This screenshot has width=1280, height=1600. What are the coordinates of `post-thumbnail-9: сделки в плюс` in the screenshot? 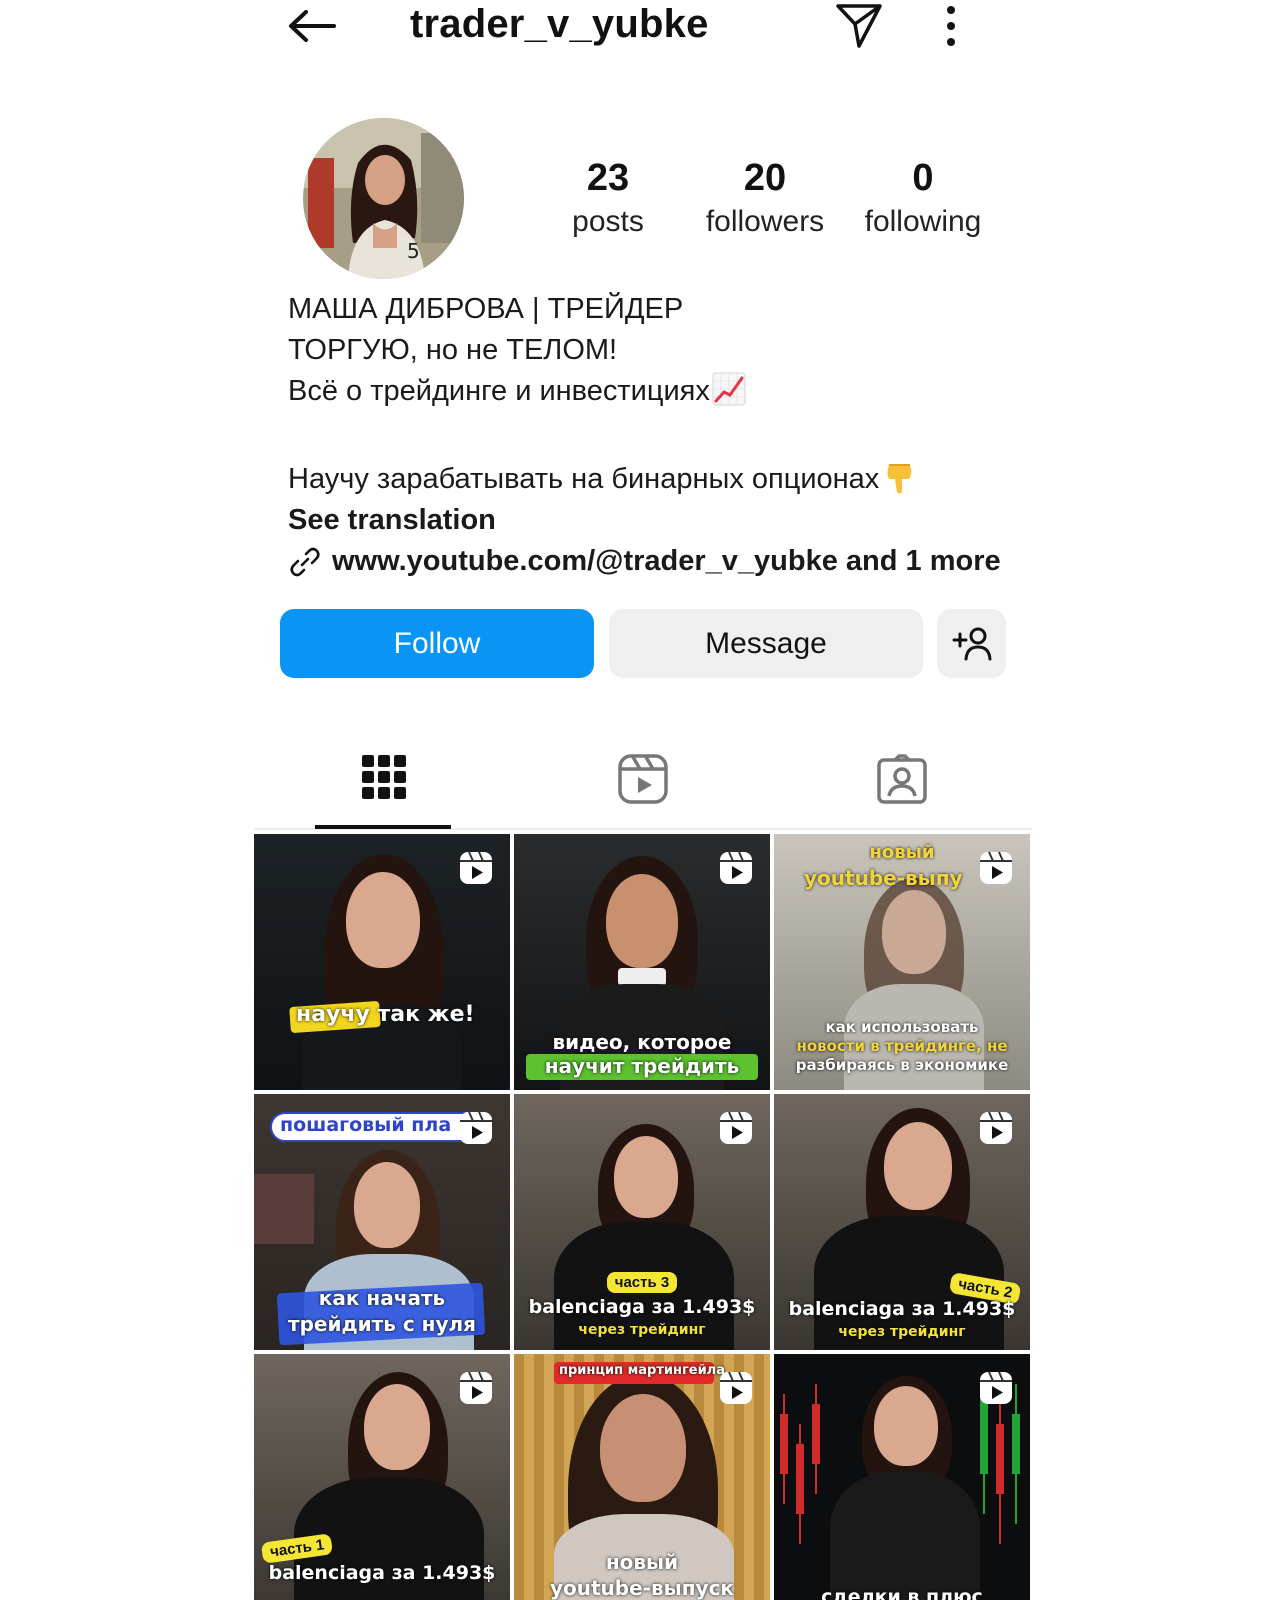 It's located at (902, 1477).